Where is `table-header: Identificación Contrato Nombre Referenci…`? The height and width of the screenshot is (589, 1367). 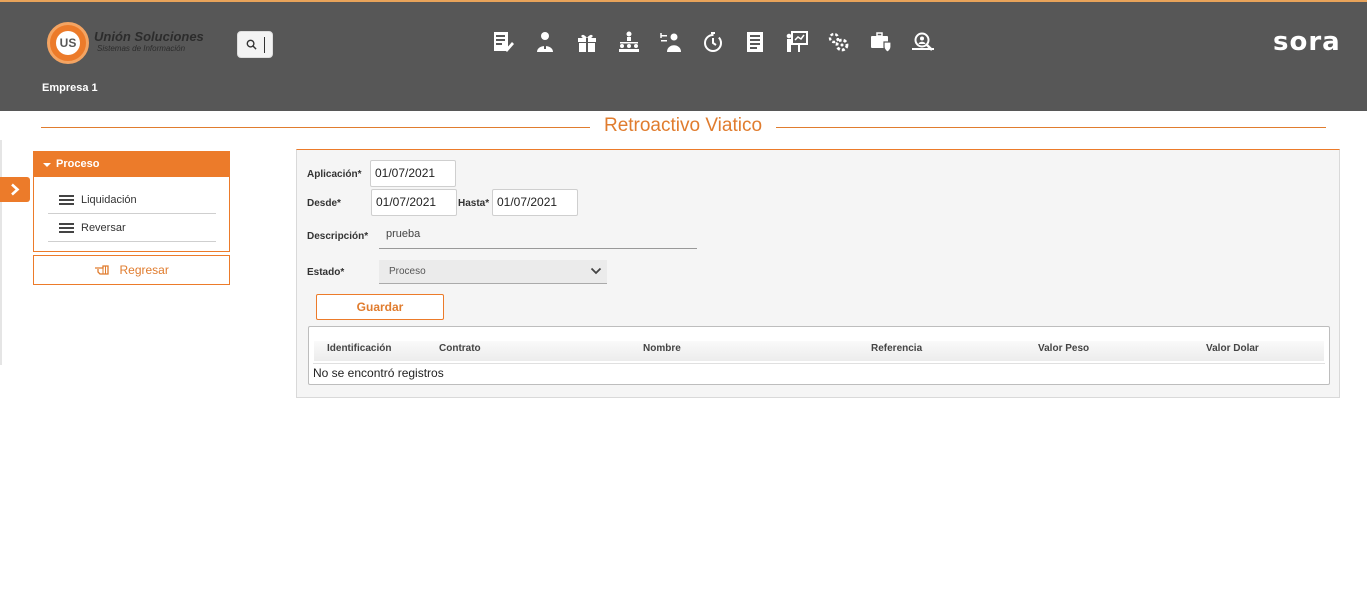 table-header: Identificación Contrato Nombre Referenci… is located at coordinates (819, 351).